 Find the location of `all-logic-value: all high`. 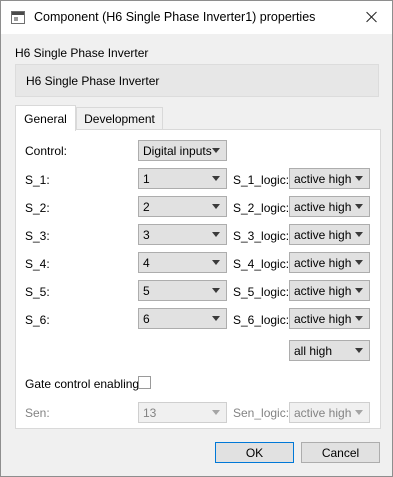

all-logic-value: all high is located at coordinates (313, 351).